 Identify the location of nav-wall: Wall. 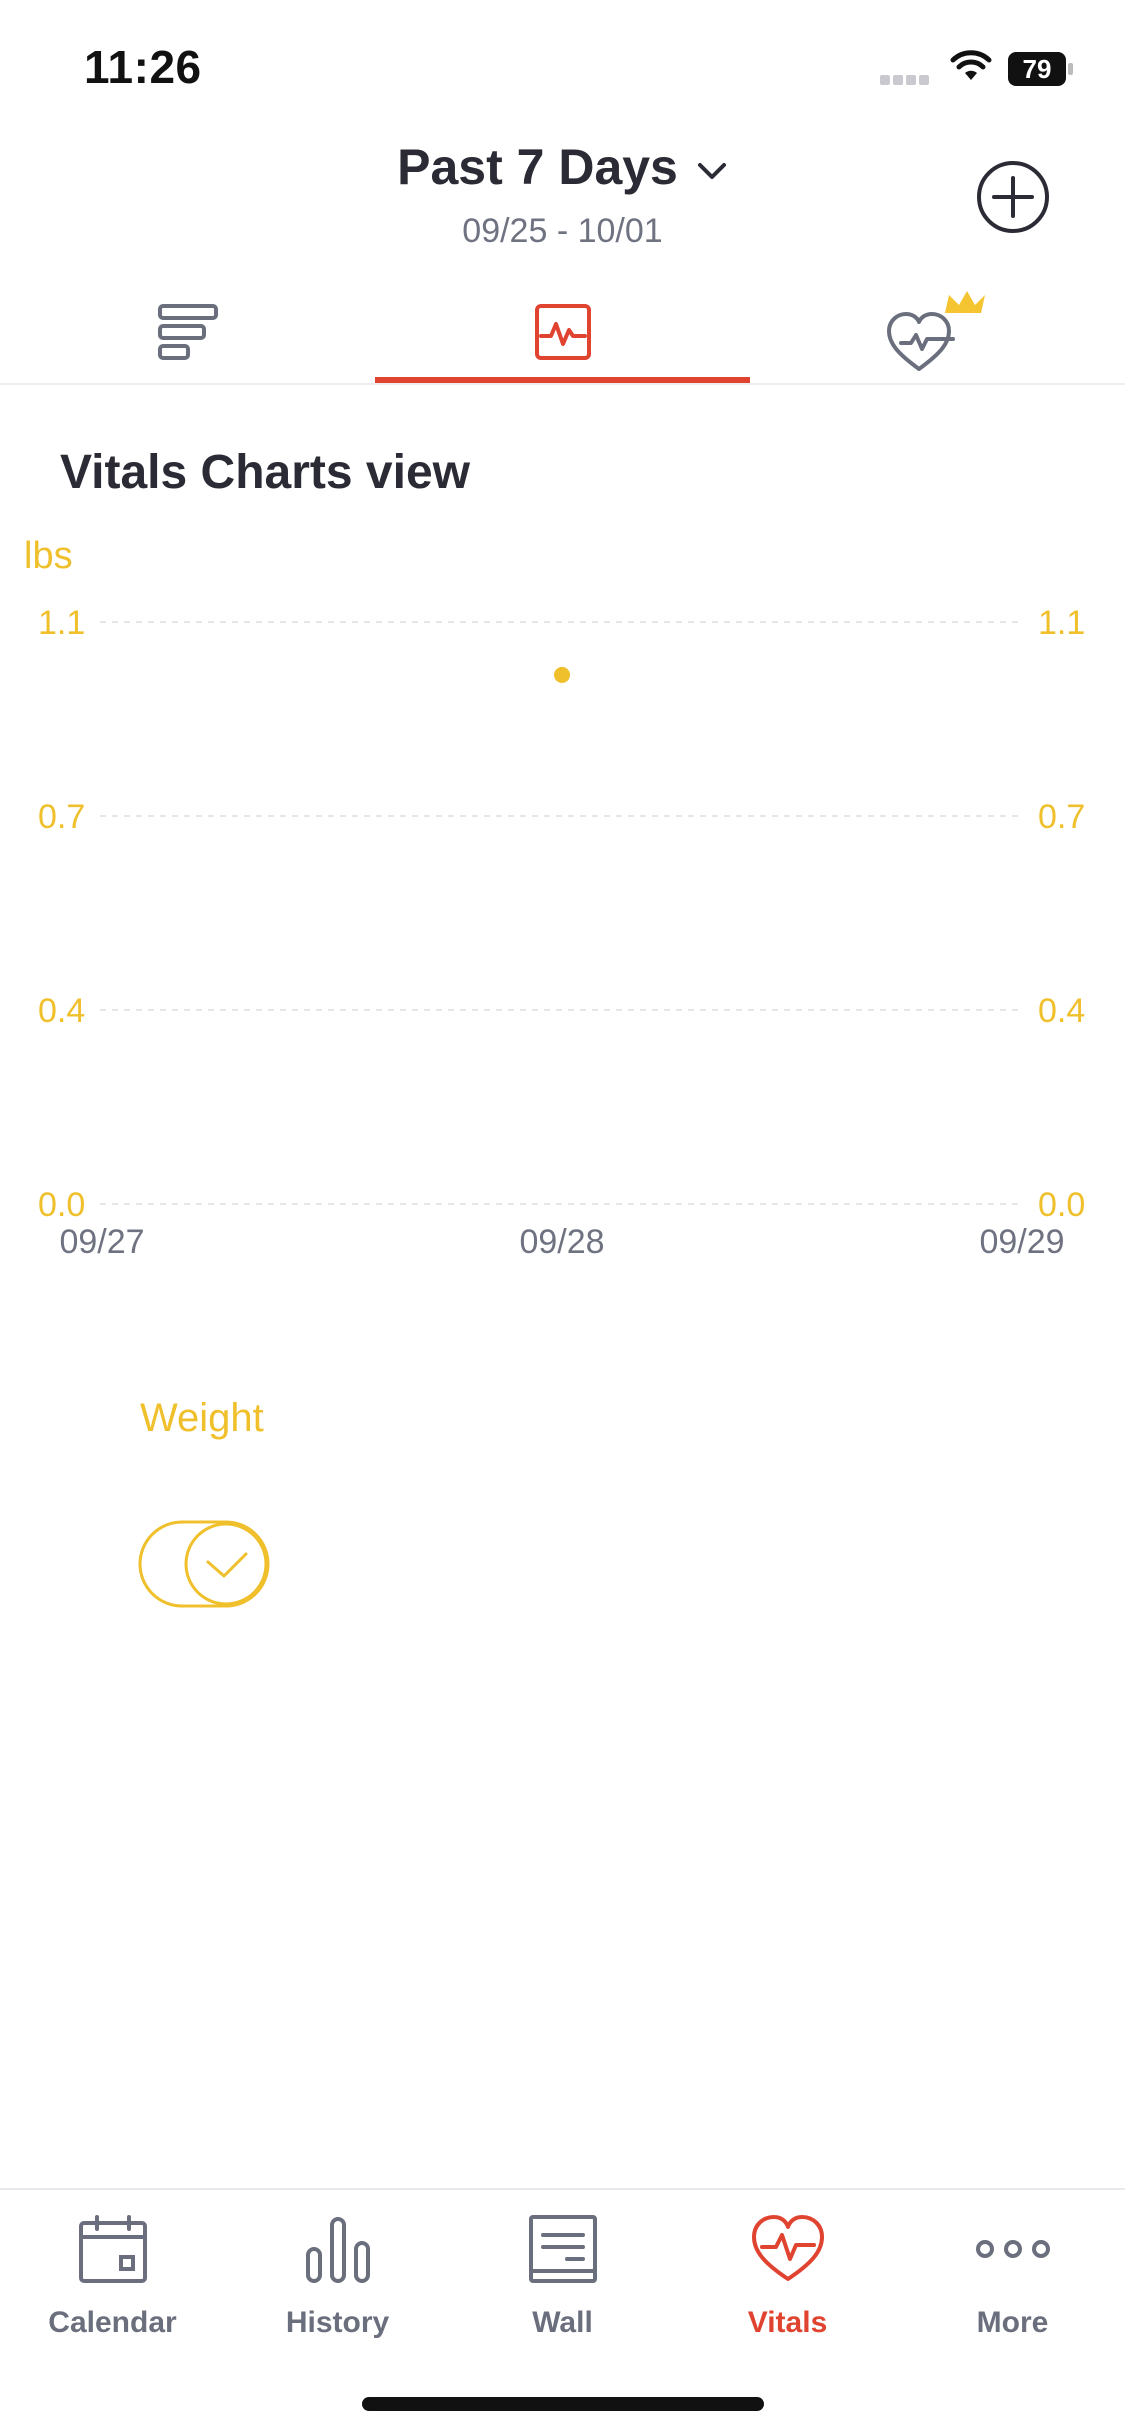
(562, 2275).